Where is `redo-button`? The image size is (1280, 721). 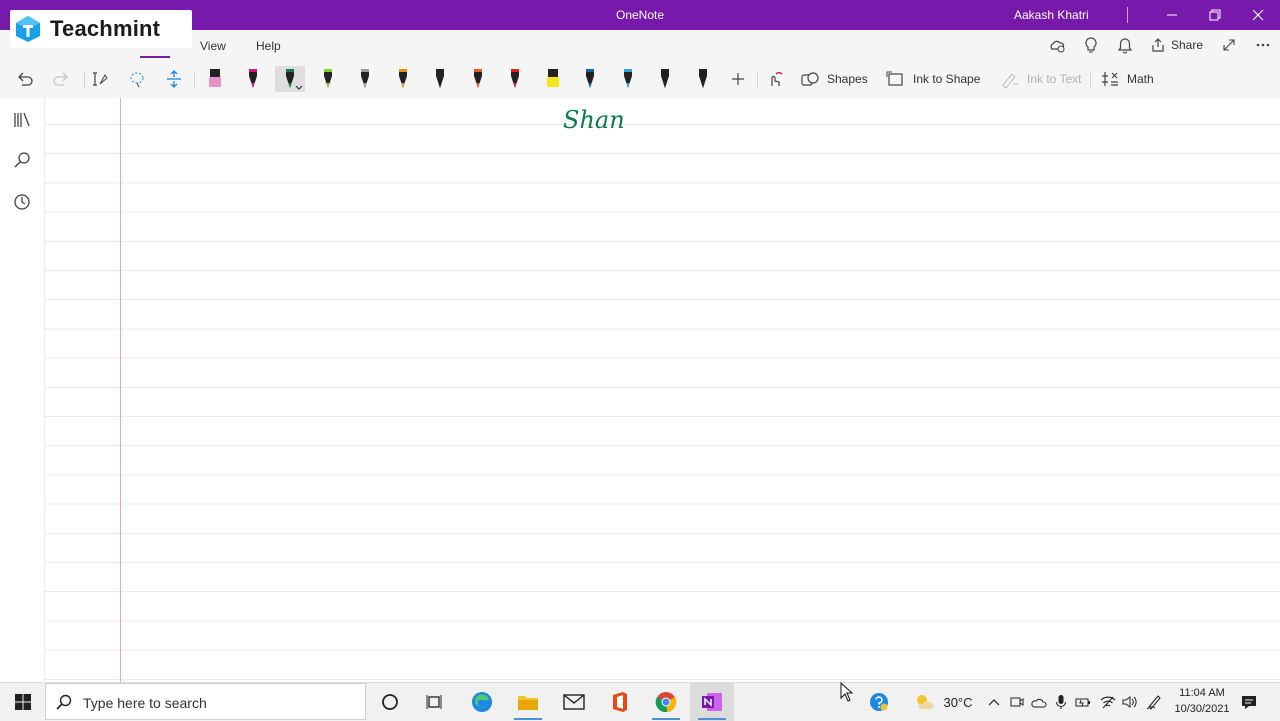
redo-button is located at coordinates (61, 79).